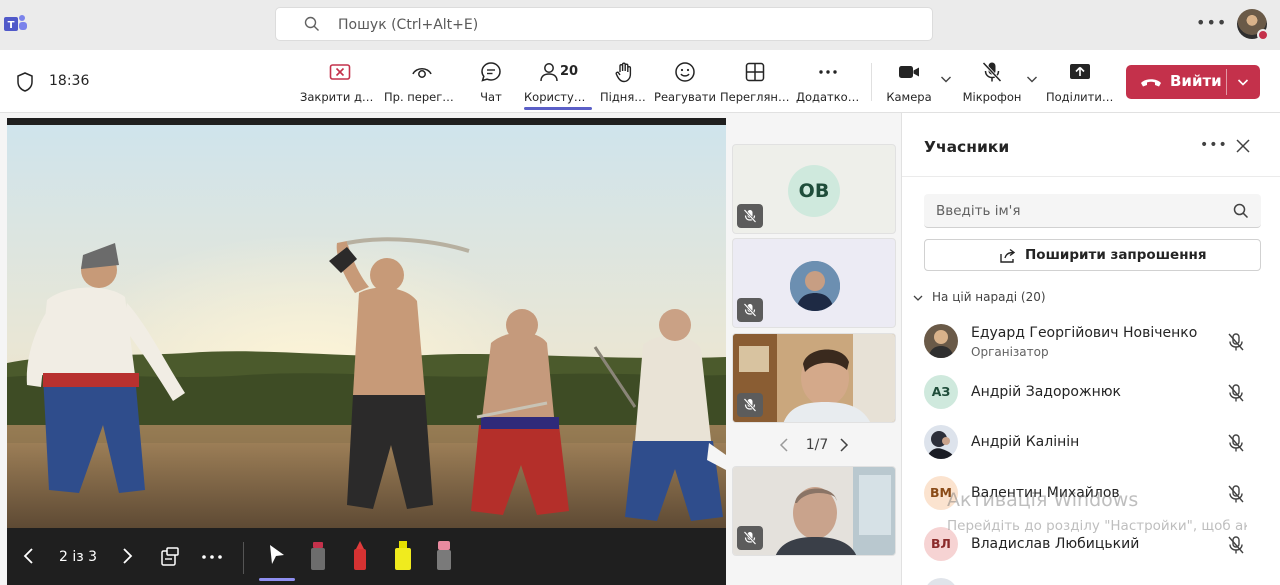  Describe the element at coordinates (366, 121) in the screenshot. I see `presentation-top-bar` at that location.